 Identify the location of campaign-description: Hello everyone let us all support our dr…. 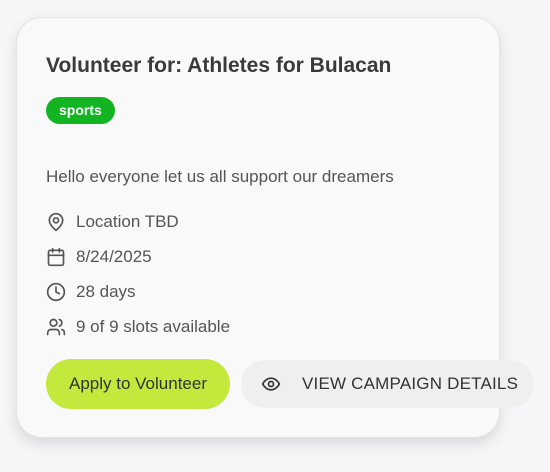
(220, 176).